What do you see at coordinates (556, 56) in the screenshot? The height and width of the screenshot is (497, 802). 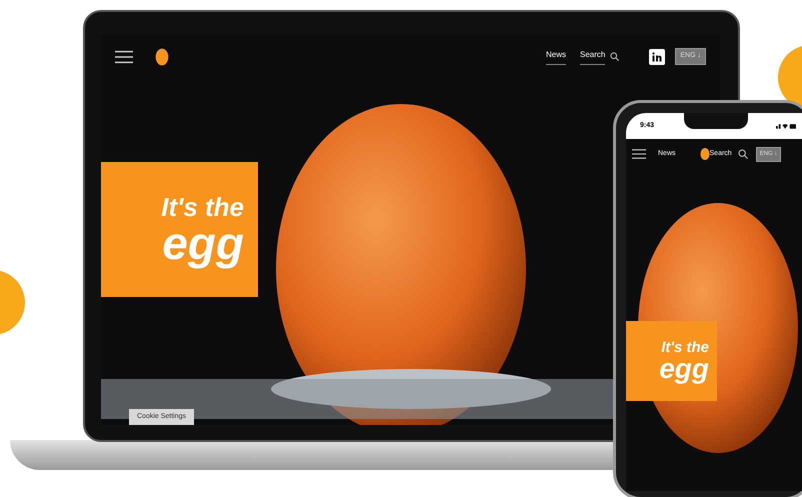 I see `nav-link: News` at bounding box center [556, 56].